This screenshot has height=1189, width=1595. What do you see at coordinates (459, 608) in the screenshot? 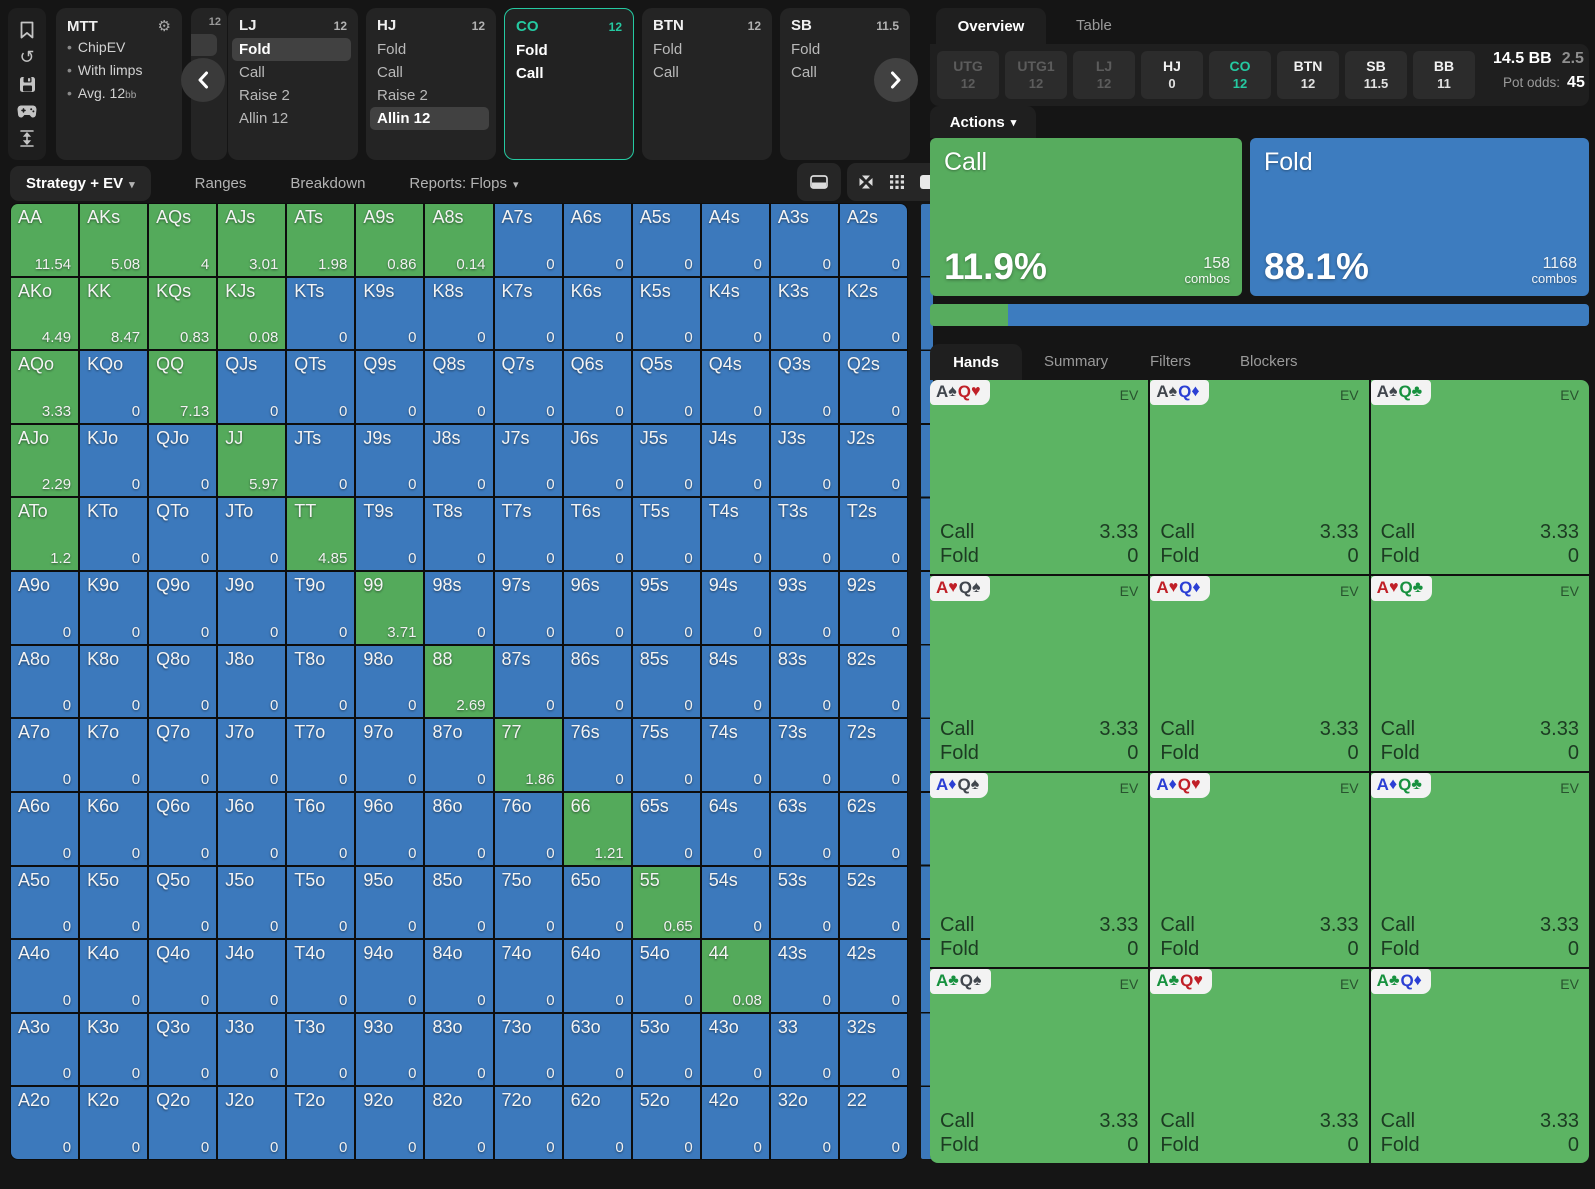
I see `matrix-cell-98s: 98s 0` at bounding box center [459, 608].